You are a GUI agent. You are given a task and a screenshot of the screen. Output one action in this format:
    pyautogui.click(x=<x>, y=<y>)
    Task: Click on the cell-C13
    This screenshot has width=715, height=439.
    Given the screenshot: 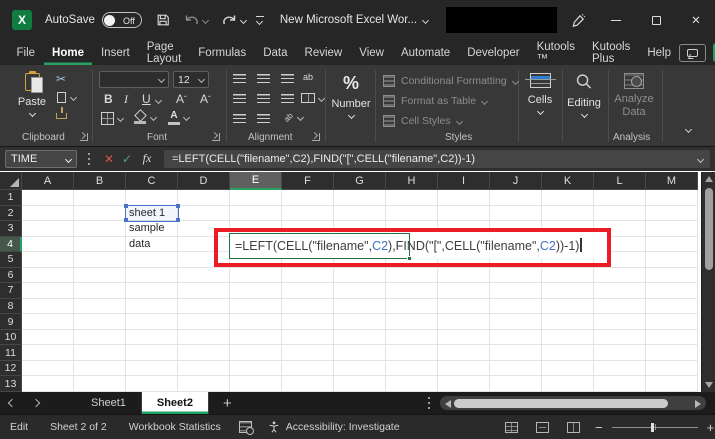 What is the action you would take?
    pyautogui.click(x=152, y=384)
    